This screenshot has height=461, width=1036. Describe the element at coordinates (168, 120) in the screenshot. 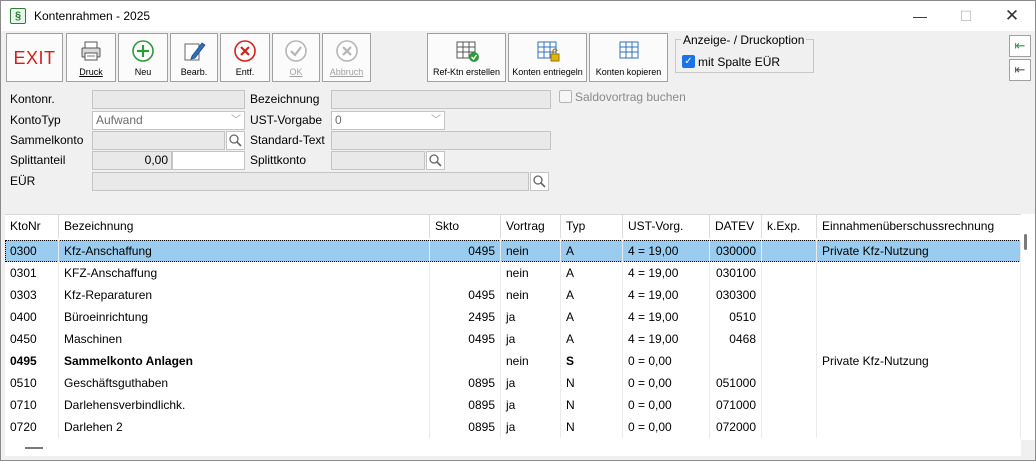

I see `kontotyp-select: Aufwand ﹀` at that location.